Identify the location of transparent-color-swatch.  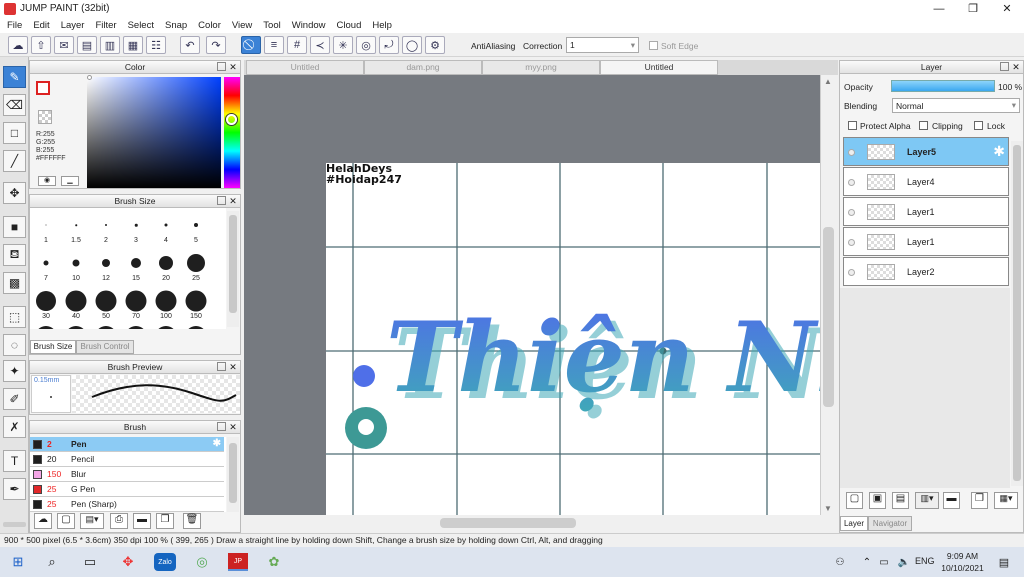
(45, 117).